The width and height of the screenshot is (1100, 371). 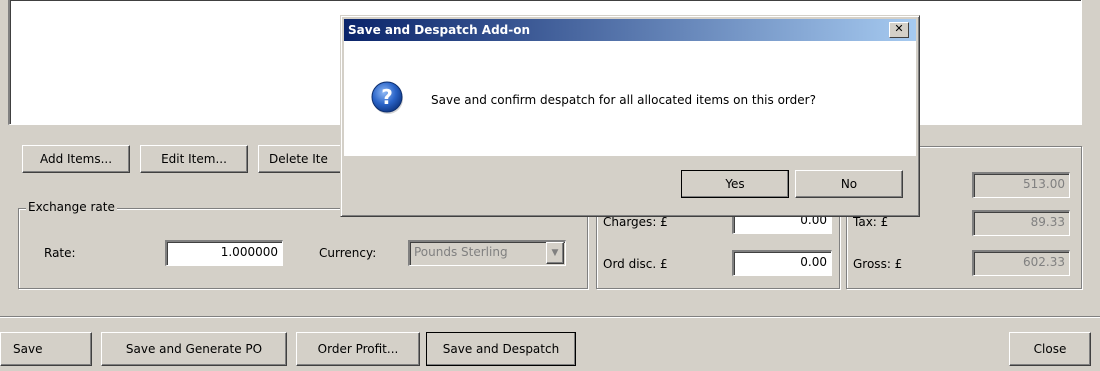 I want to click on question-icon: ?, so click(x=388, y=98).